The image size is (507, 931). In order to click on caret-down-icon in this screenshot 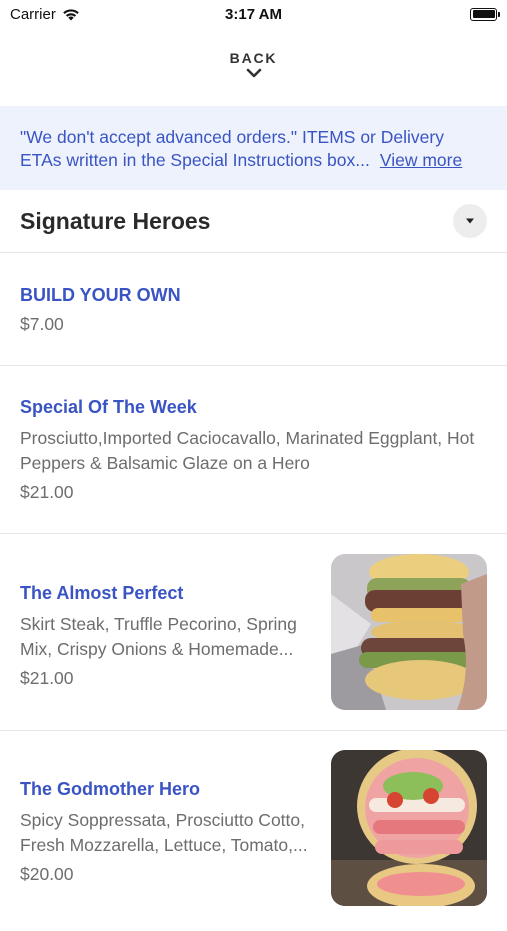, I will do `click(470, 221)`.